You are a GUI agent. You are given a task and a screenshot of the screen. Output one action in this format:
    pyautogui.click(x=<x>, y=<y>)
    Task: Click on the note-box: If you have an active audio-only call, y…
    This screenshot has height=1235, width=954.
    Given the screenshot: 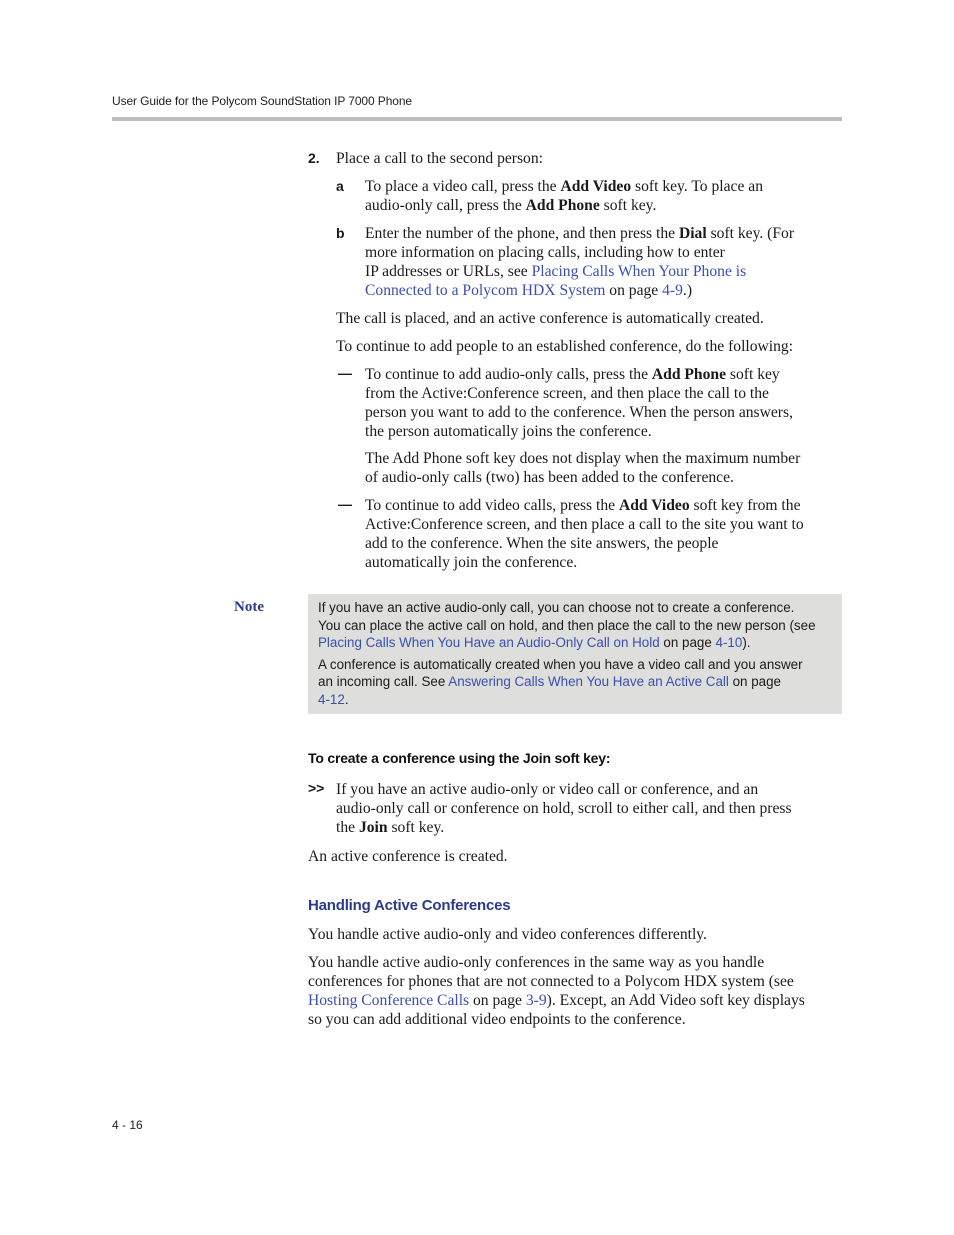 What is the action you would take?
    pyautogui.click(x=575, y=654)
    